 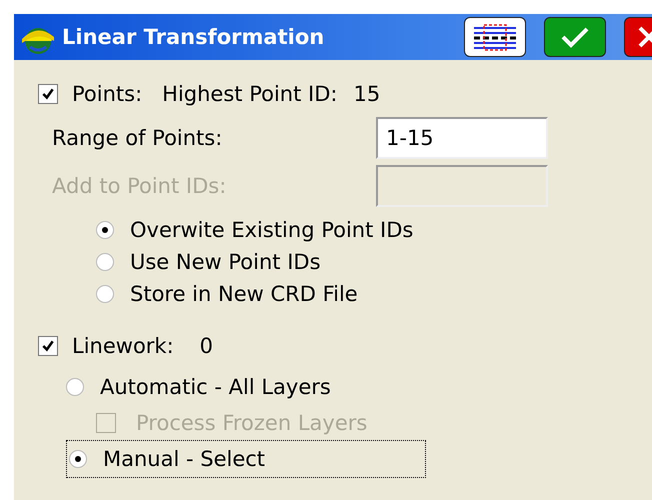 I want to click on radio-option: Use New Point IDs, so click(x=374, y=262).